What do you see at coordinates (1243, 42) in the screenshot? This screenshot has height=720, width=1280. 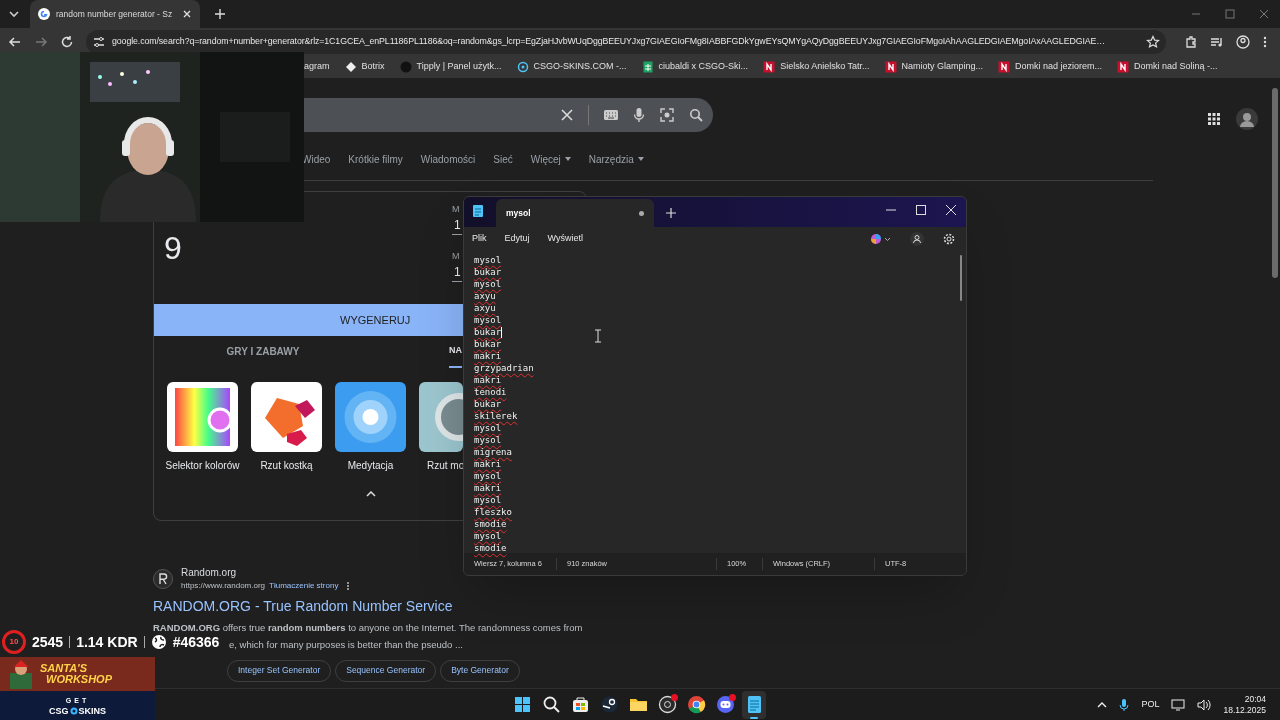 I see `profile-icon` at bounding box center [1243, 42].